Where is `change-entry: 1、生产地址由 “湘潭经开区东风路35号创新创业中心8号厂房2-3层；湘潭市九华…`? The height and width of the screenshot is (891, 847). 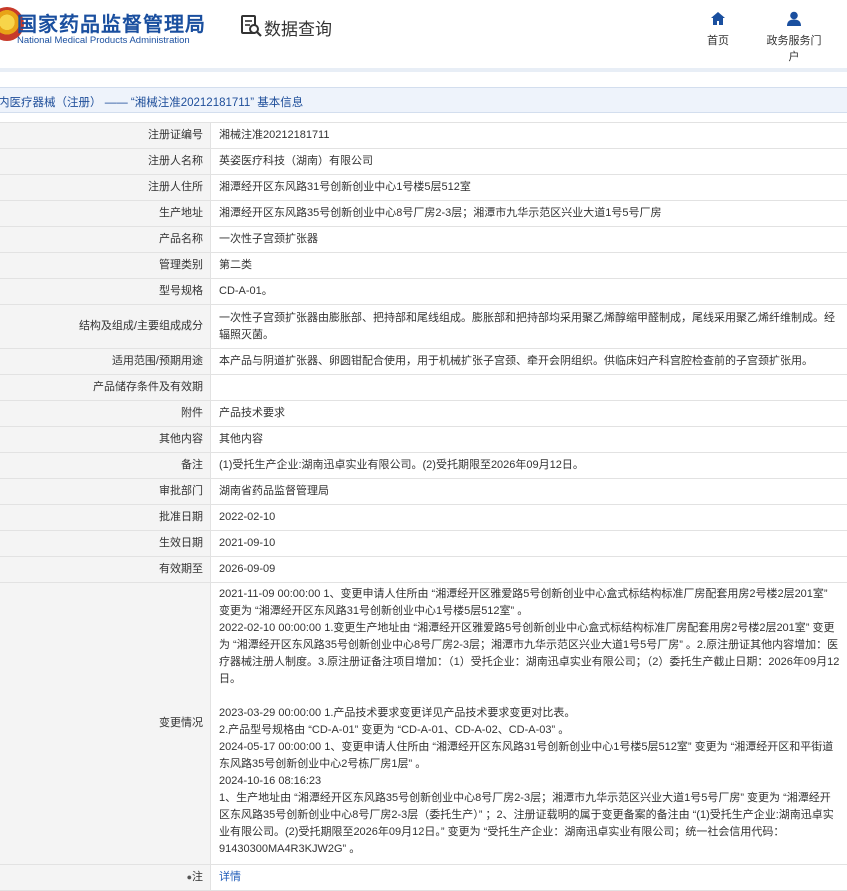
change-entry: 1、生产地址由 “湘潭经开区东风路35号创新创业中心8号厂房2-3层；湘潭市九华… is located at coordinates (530, 824).